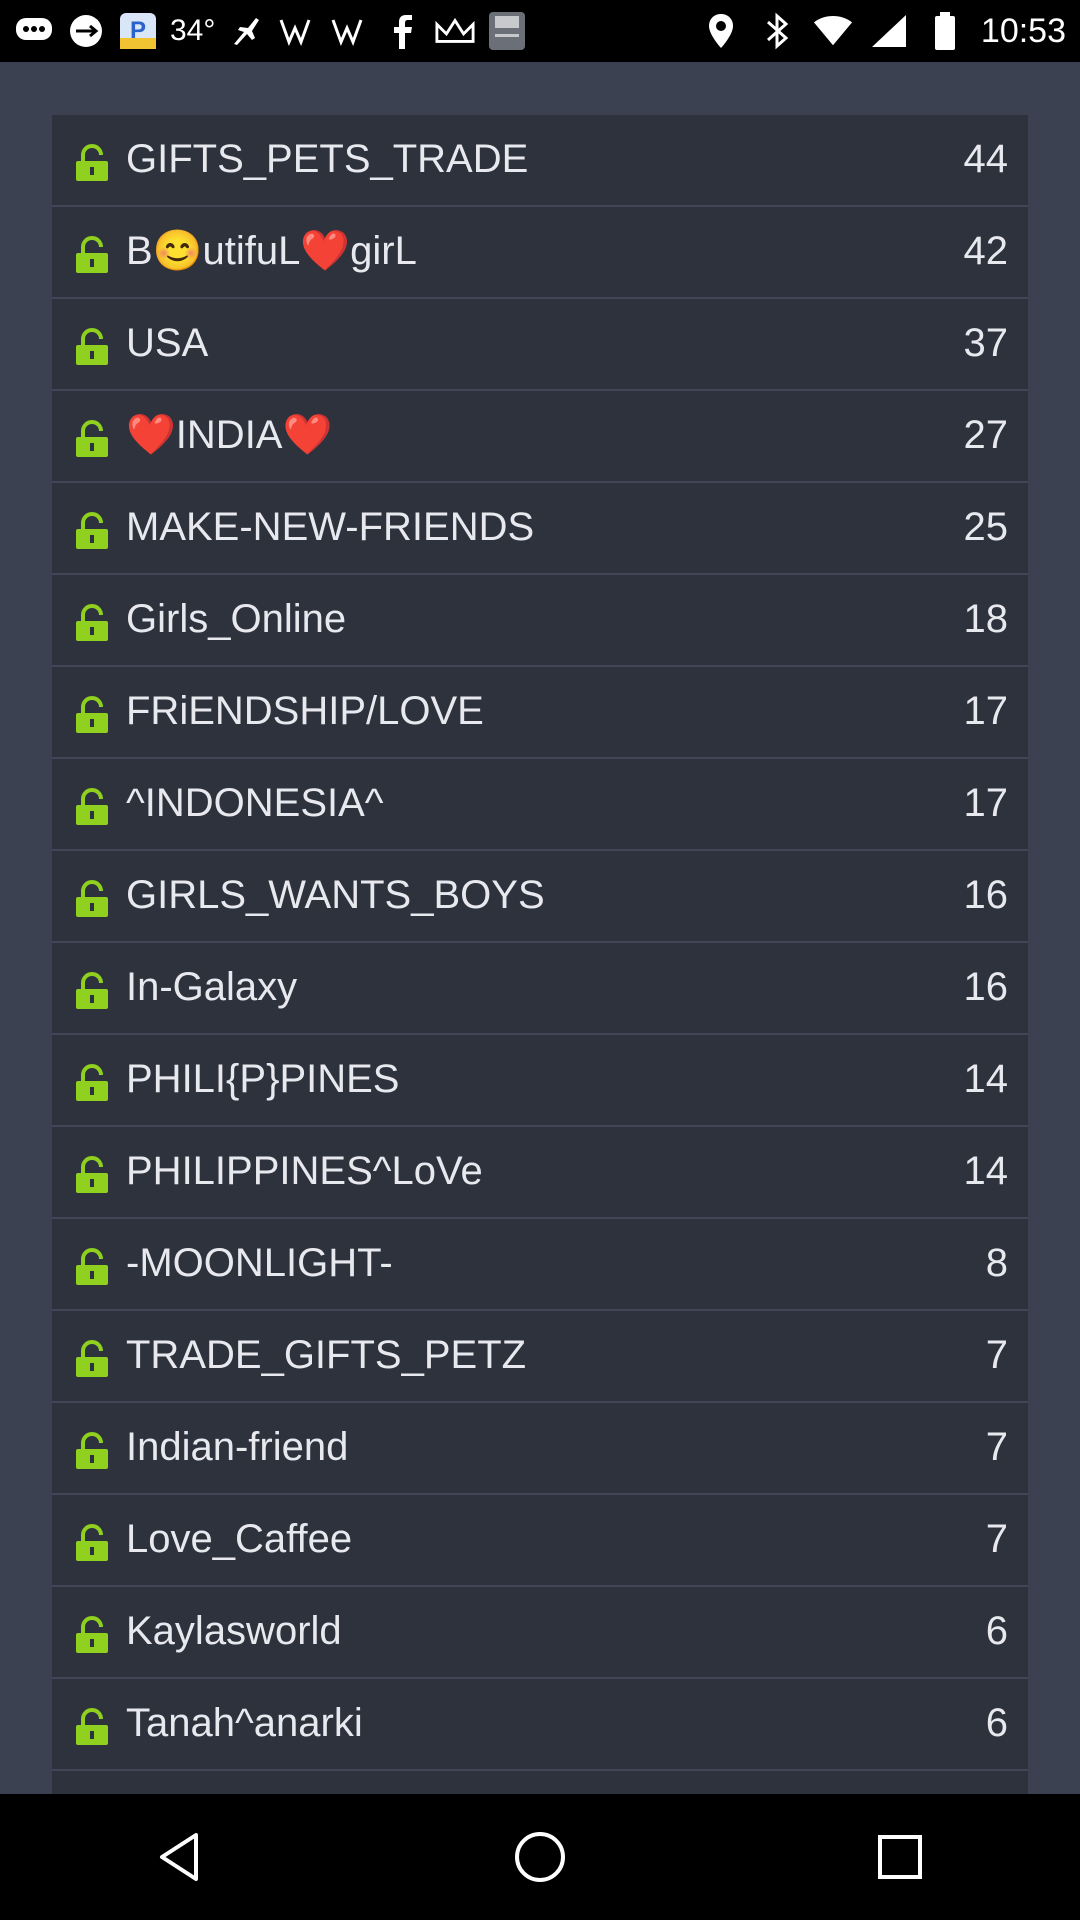 Image resolution: width=1080 pixels, height=1920 pixels. I want to click on recents-icon, so click(900, 1857).